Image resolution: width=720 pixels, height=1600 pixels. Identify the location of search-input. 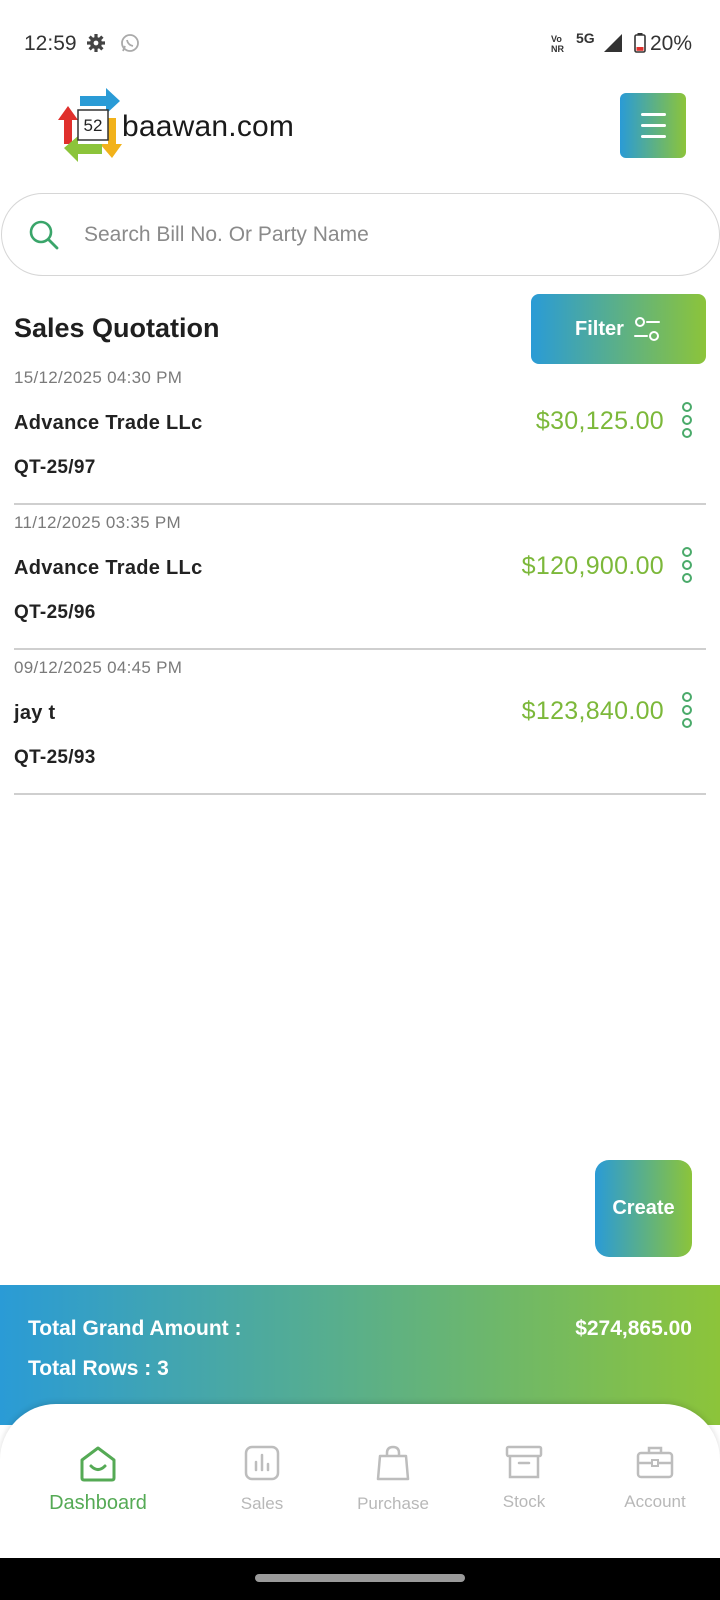
(379, 235).